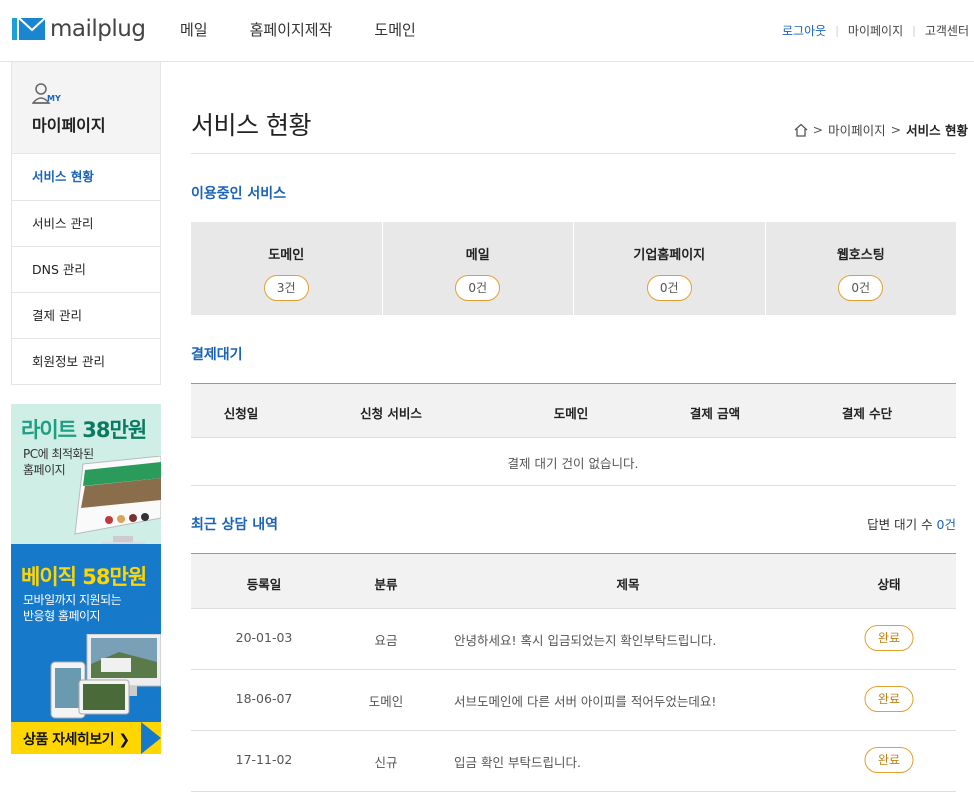 Image resolution: width=974 pixels, height=806 pixels. Describe the element at coordinates (860, 268) in the screenshot. I see `service-hosting: 웹호스팅 0건` at that location.